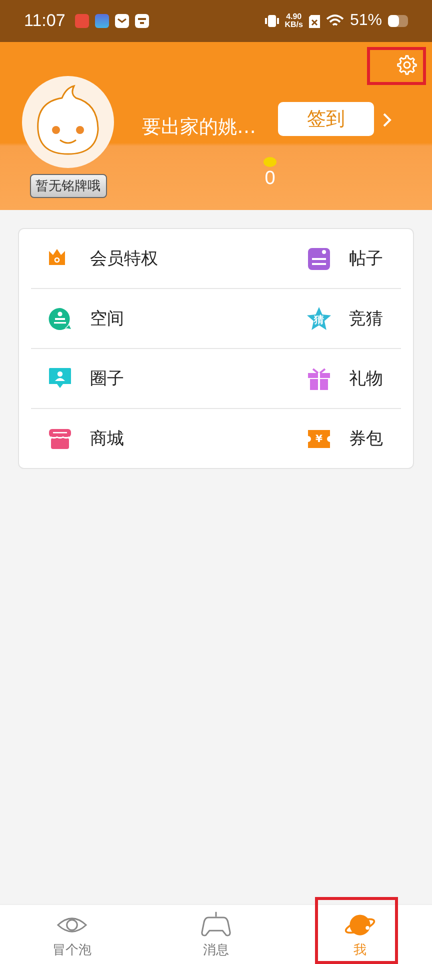 Image resolution: width=432 pixels, height=964 pixels. I want to click on star-icon: 猜, so click(319, 318).